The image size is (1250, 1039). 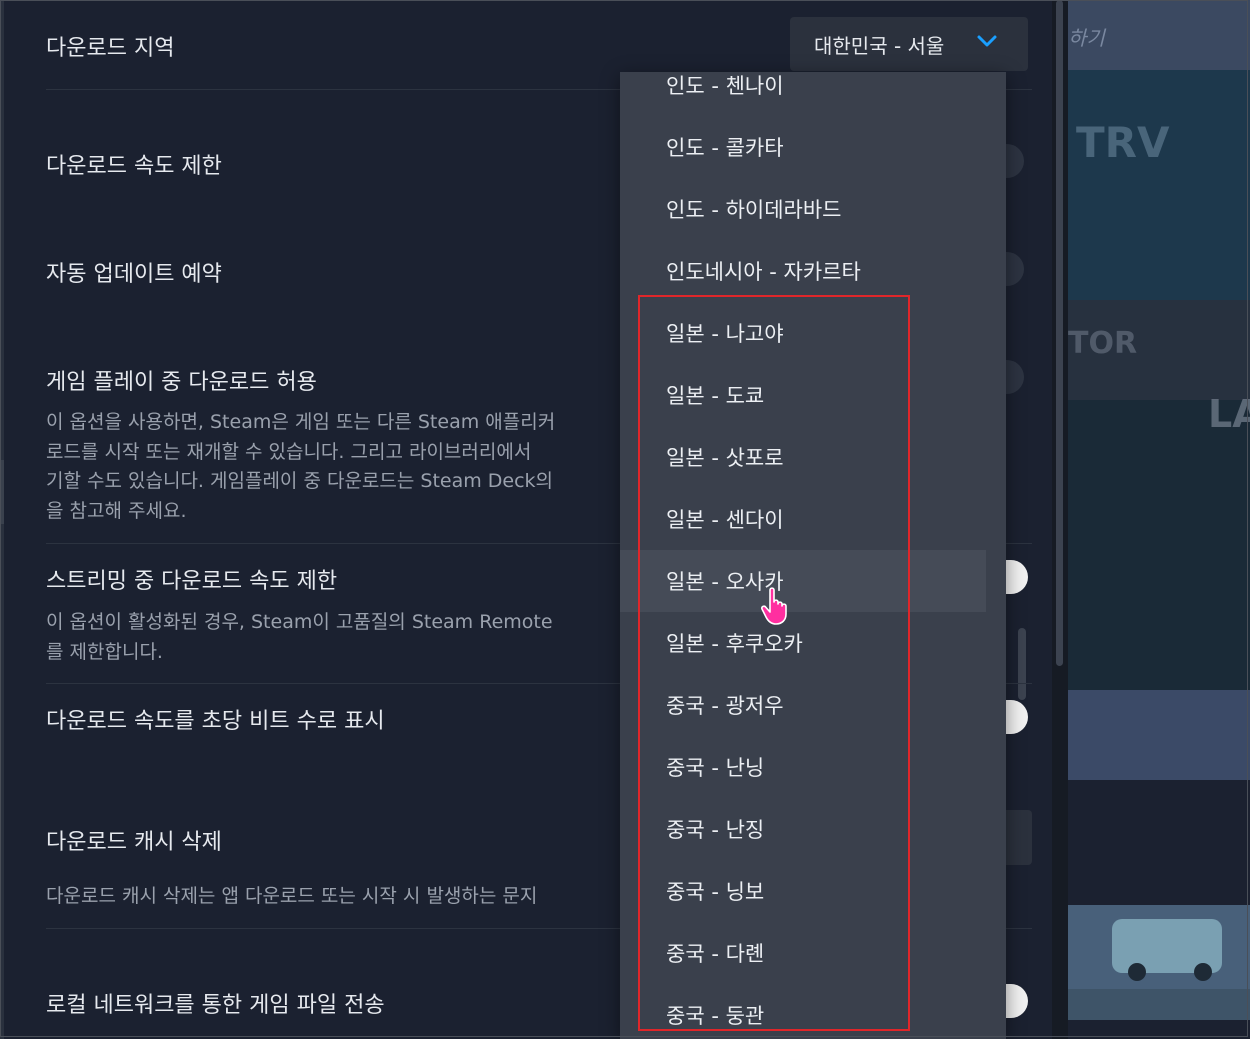 What do you see at coordinates (1018, 837) in the screenshot?
I see `clear-cache-button` at bounding box center [1018, 837].